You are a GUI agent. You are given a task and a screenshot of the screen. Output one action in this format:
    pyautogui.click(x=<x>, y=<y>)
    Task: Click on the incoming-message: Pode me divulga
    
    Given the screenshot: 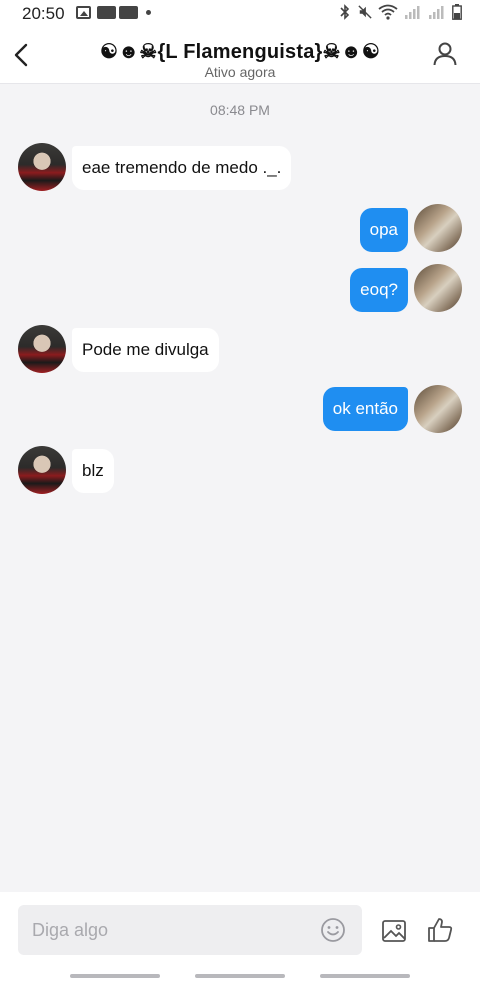 What is the action you would take?
    pyautogui.click(x=145, y=350)
    